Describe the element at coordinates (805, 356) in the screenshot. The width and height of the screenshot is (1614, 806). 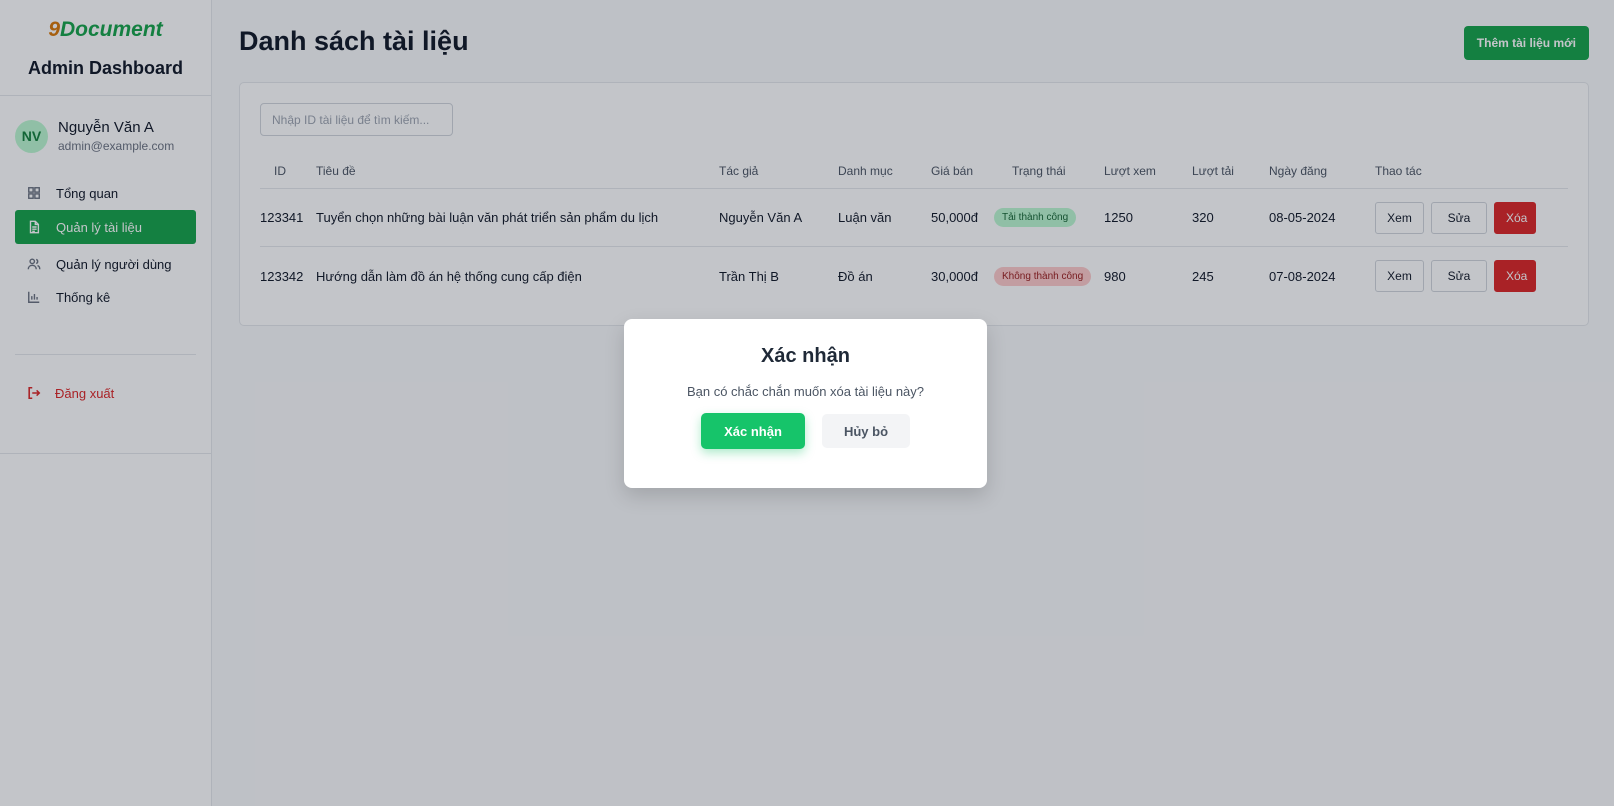
I see `dialog-title: Xác nhận` at that location.